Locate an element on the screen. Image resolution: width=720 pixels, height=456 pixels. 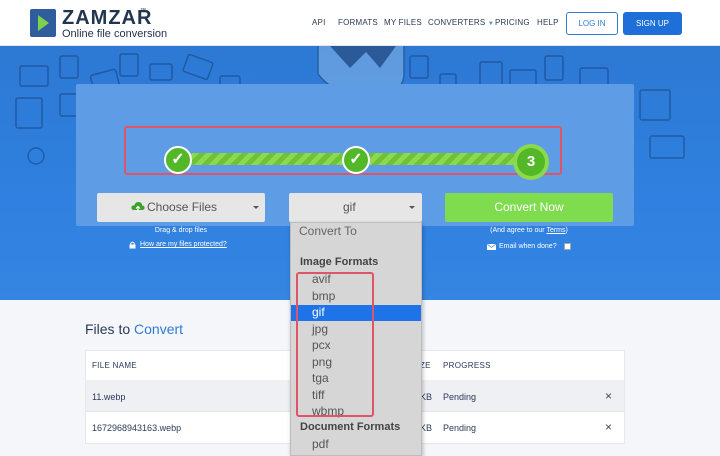
step-3-indicator: 3 is located at coordinates (531, 162).